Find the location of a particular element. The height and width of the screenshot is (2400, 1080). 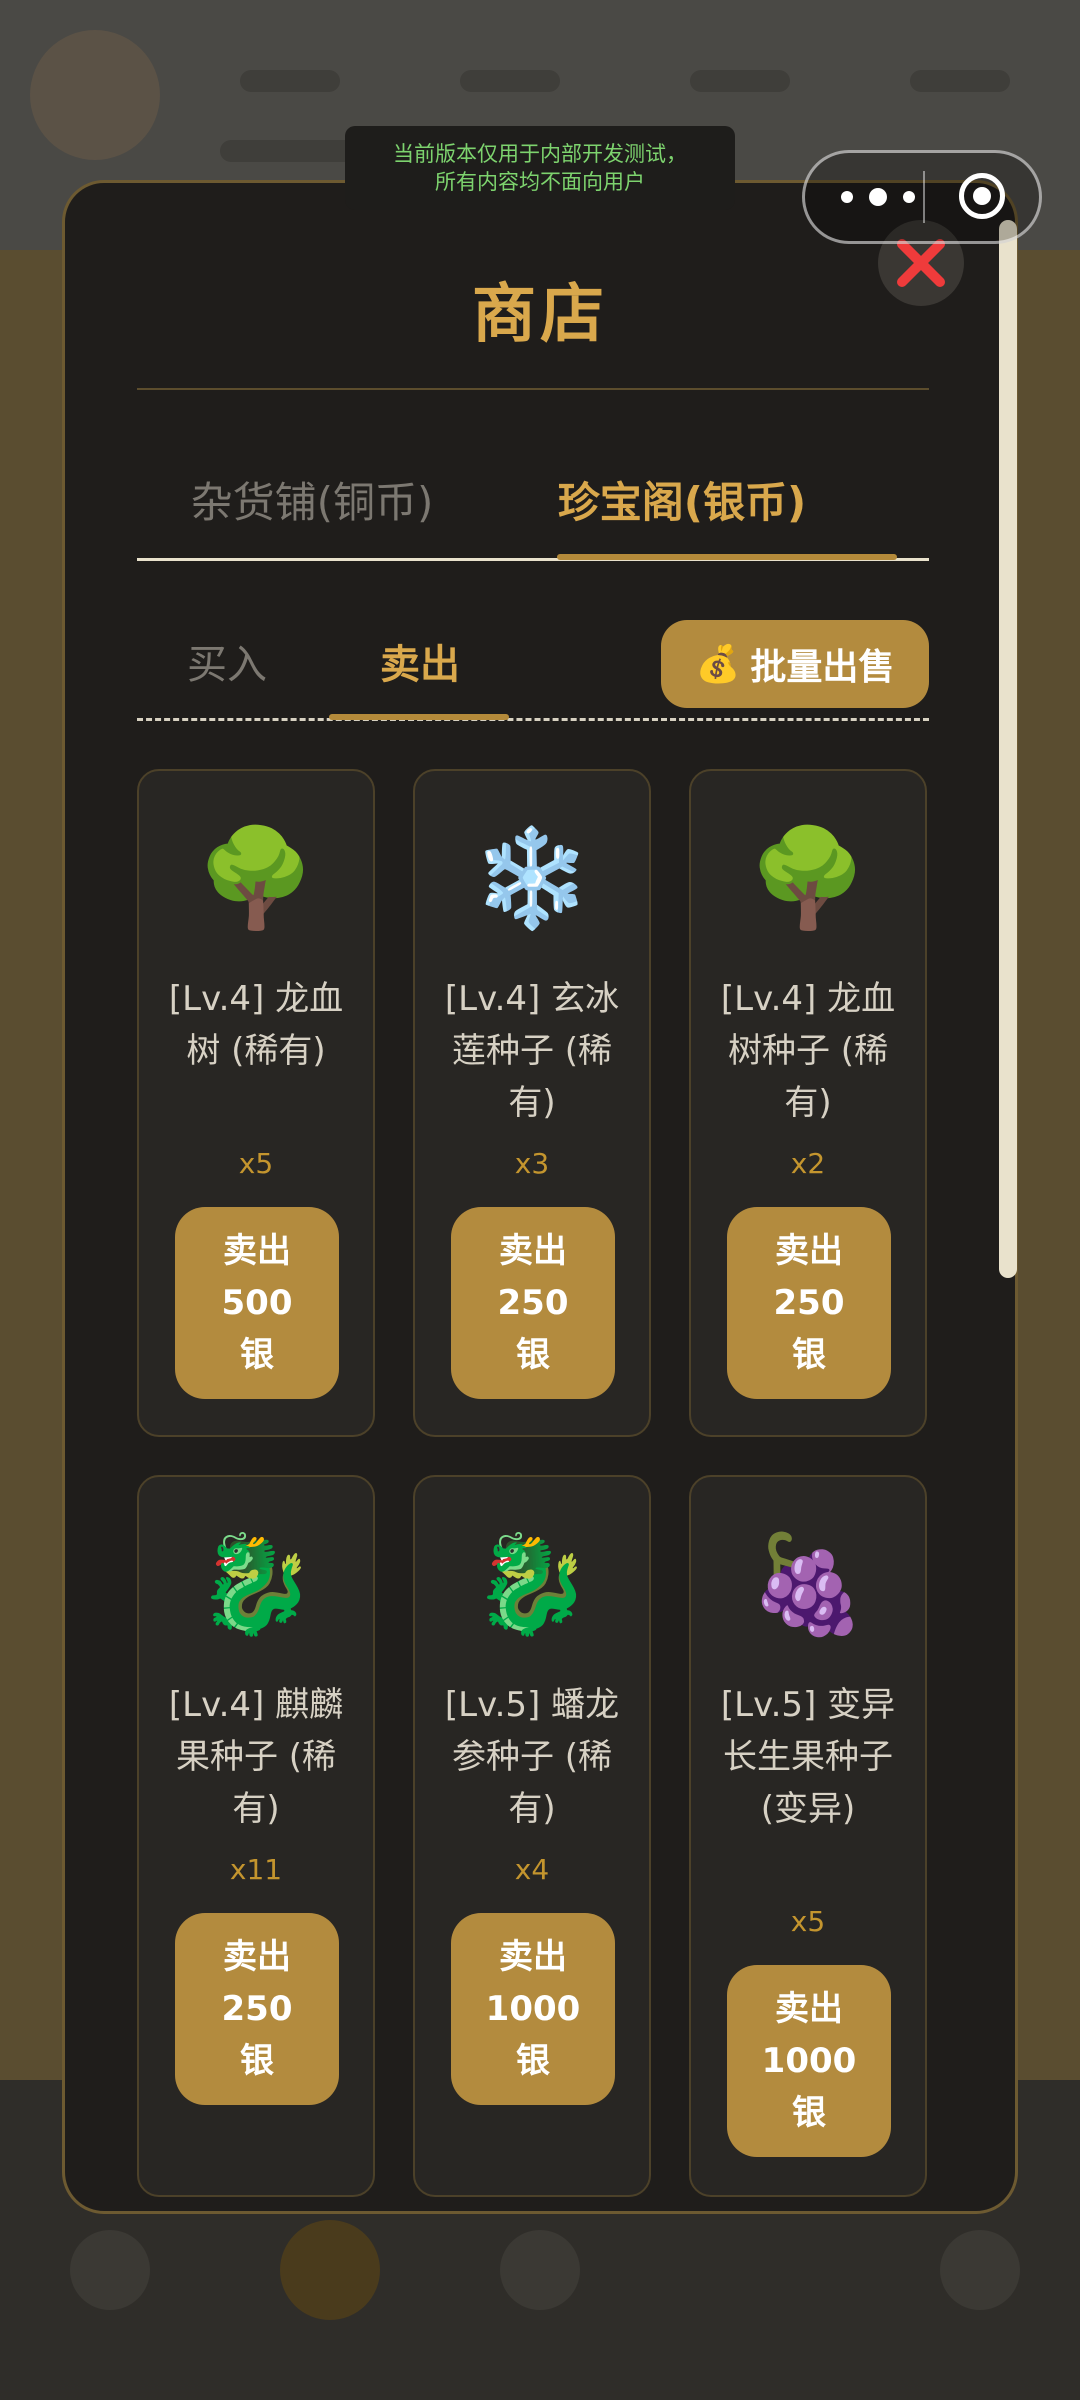

shop-tabs: 杂货铺(铜币) 珍宝阁(银币) is located at coordinates (533, 503).